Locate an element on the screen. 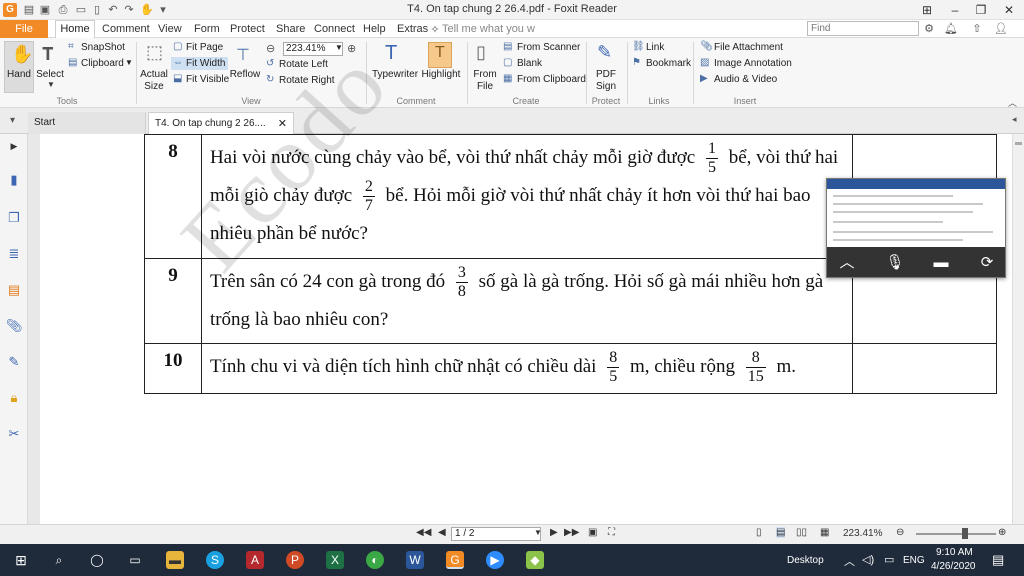 The image size is (1024, 576). next-page-icon: ▶ is located at coordinates (554, 532).